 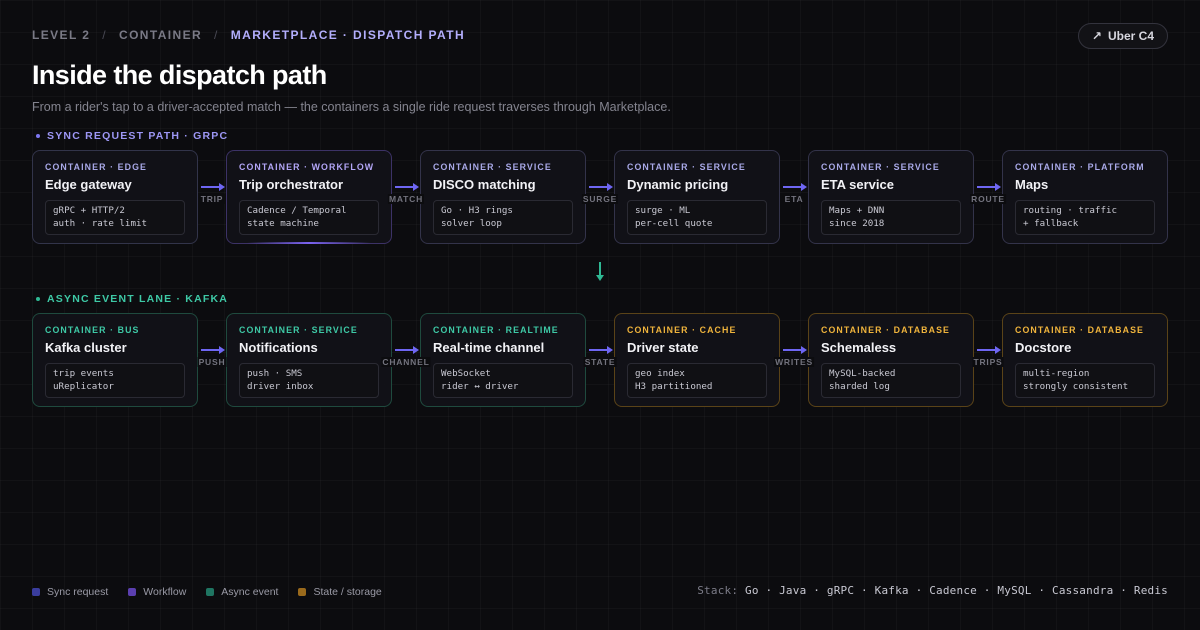 I want to click on sync-lane-label: SYNC REQUEST PATH · GRPC, so click(x=132, y=136).